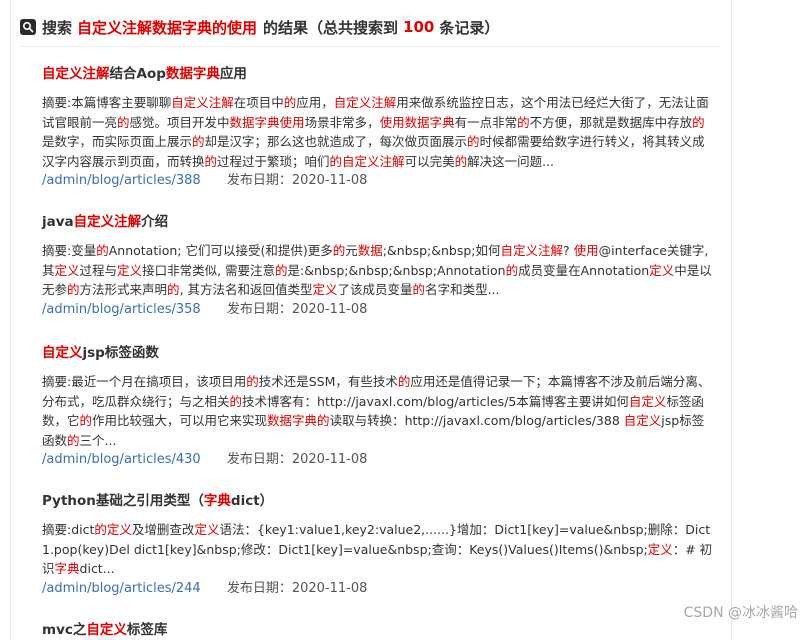 This screenshot has height=640, width=812. I want to click on result-count: 100, so click(419, 27).